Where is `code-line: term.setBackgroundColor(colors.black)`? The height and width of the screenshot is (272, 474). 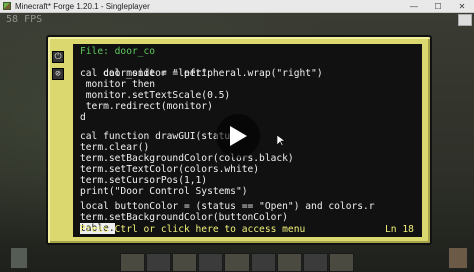 code-line: term.setBackgroundColor(colors.black) is located at coordinates (187, 158).